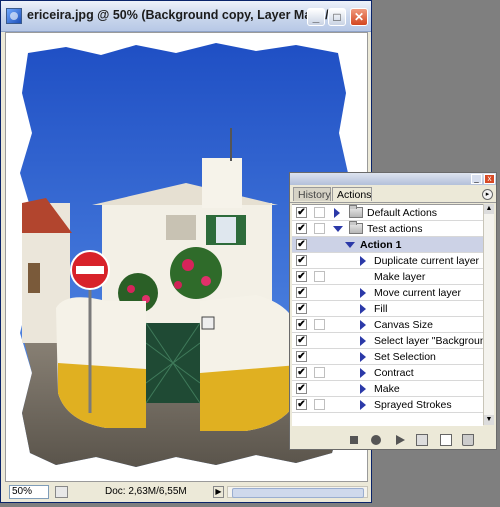 The image size is (500, 507). I want to click on list-item: ✔ Make, so click(387, 389).